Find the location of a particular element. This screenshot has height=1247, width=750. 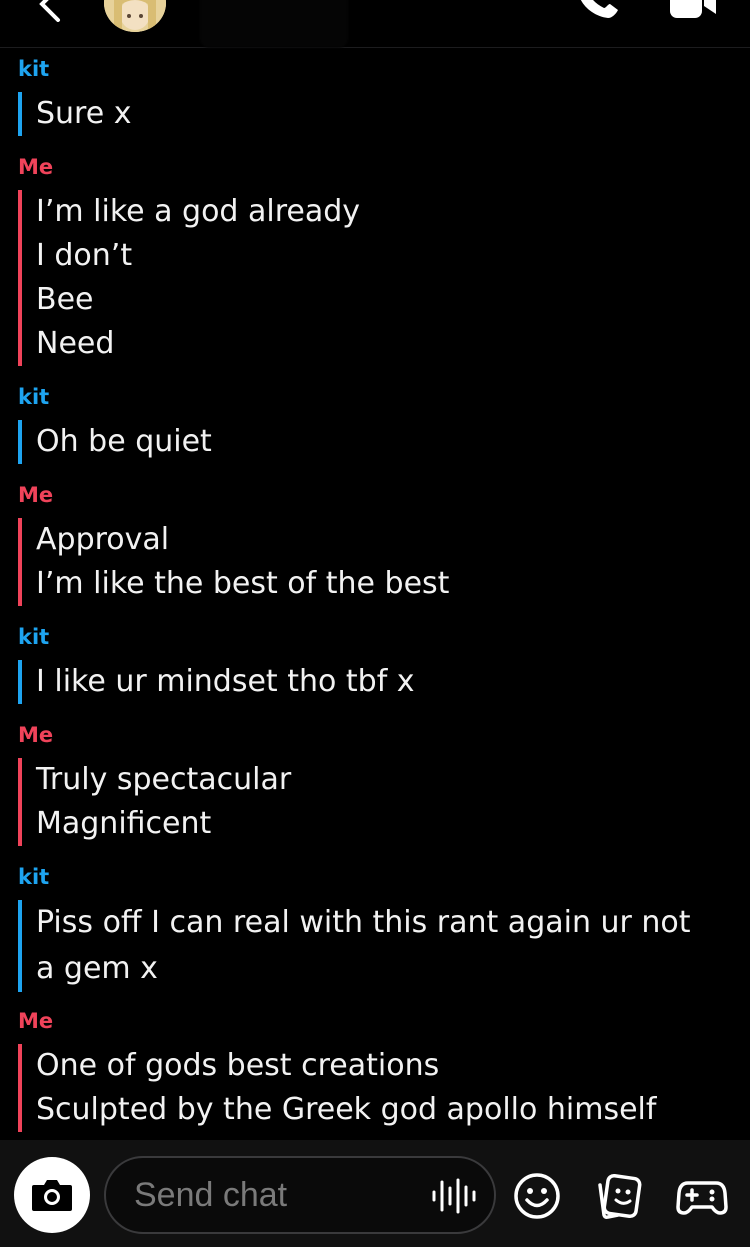

message-line: Oh be quiet is located at coordinates (124, 442).